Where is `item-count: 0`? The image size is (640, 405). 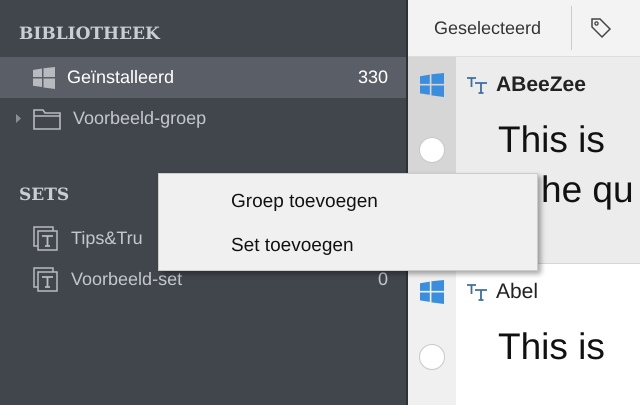
item-count: 0 is located at coordinates (383, 279).